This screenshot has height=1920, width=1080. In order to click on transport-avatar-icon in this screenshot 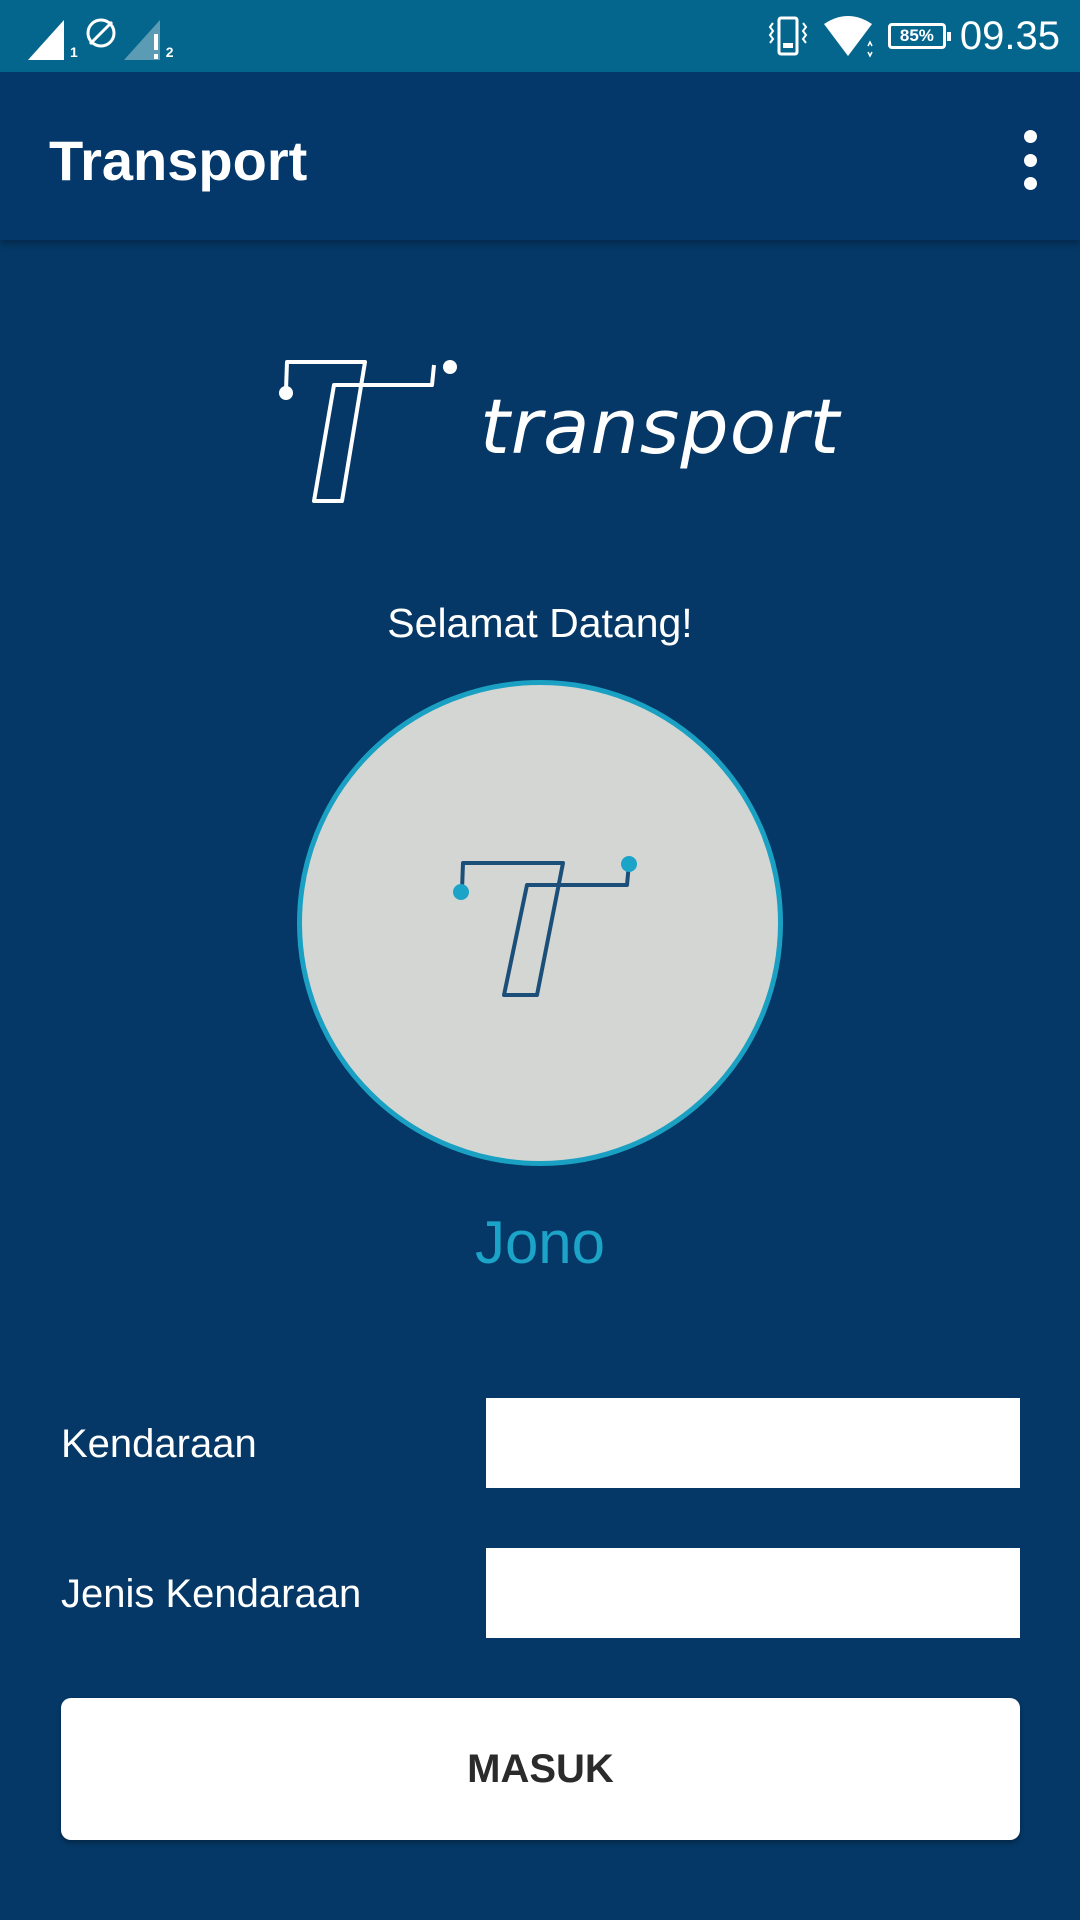, I will do `click(545, 926)`.